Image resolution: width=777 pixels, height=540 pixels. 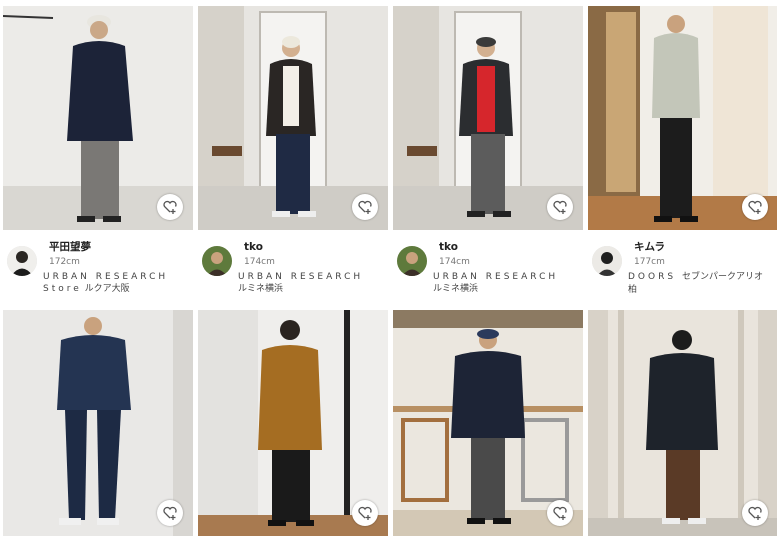 I want to click on staff-name: キムラ, so click(x=705, y=247).